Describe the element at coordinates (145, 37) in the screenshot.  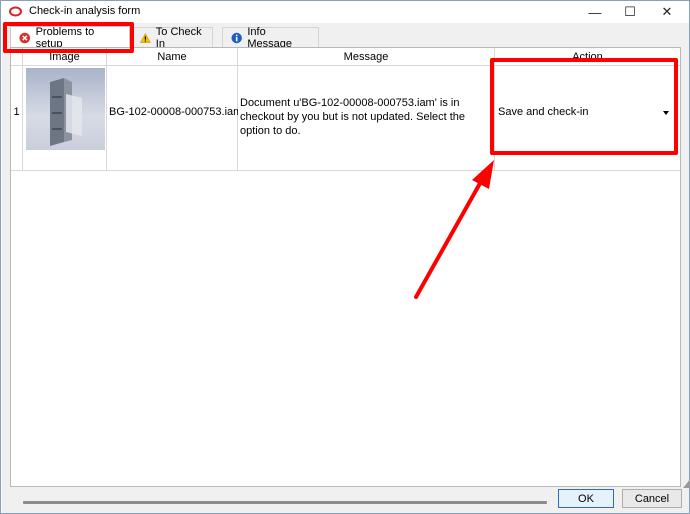
I see `warning-icon` at that location.